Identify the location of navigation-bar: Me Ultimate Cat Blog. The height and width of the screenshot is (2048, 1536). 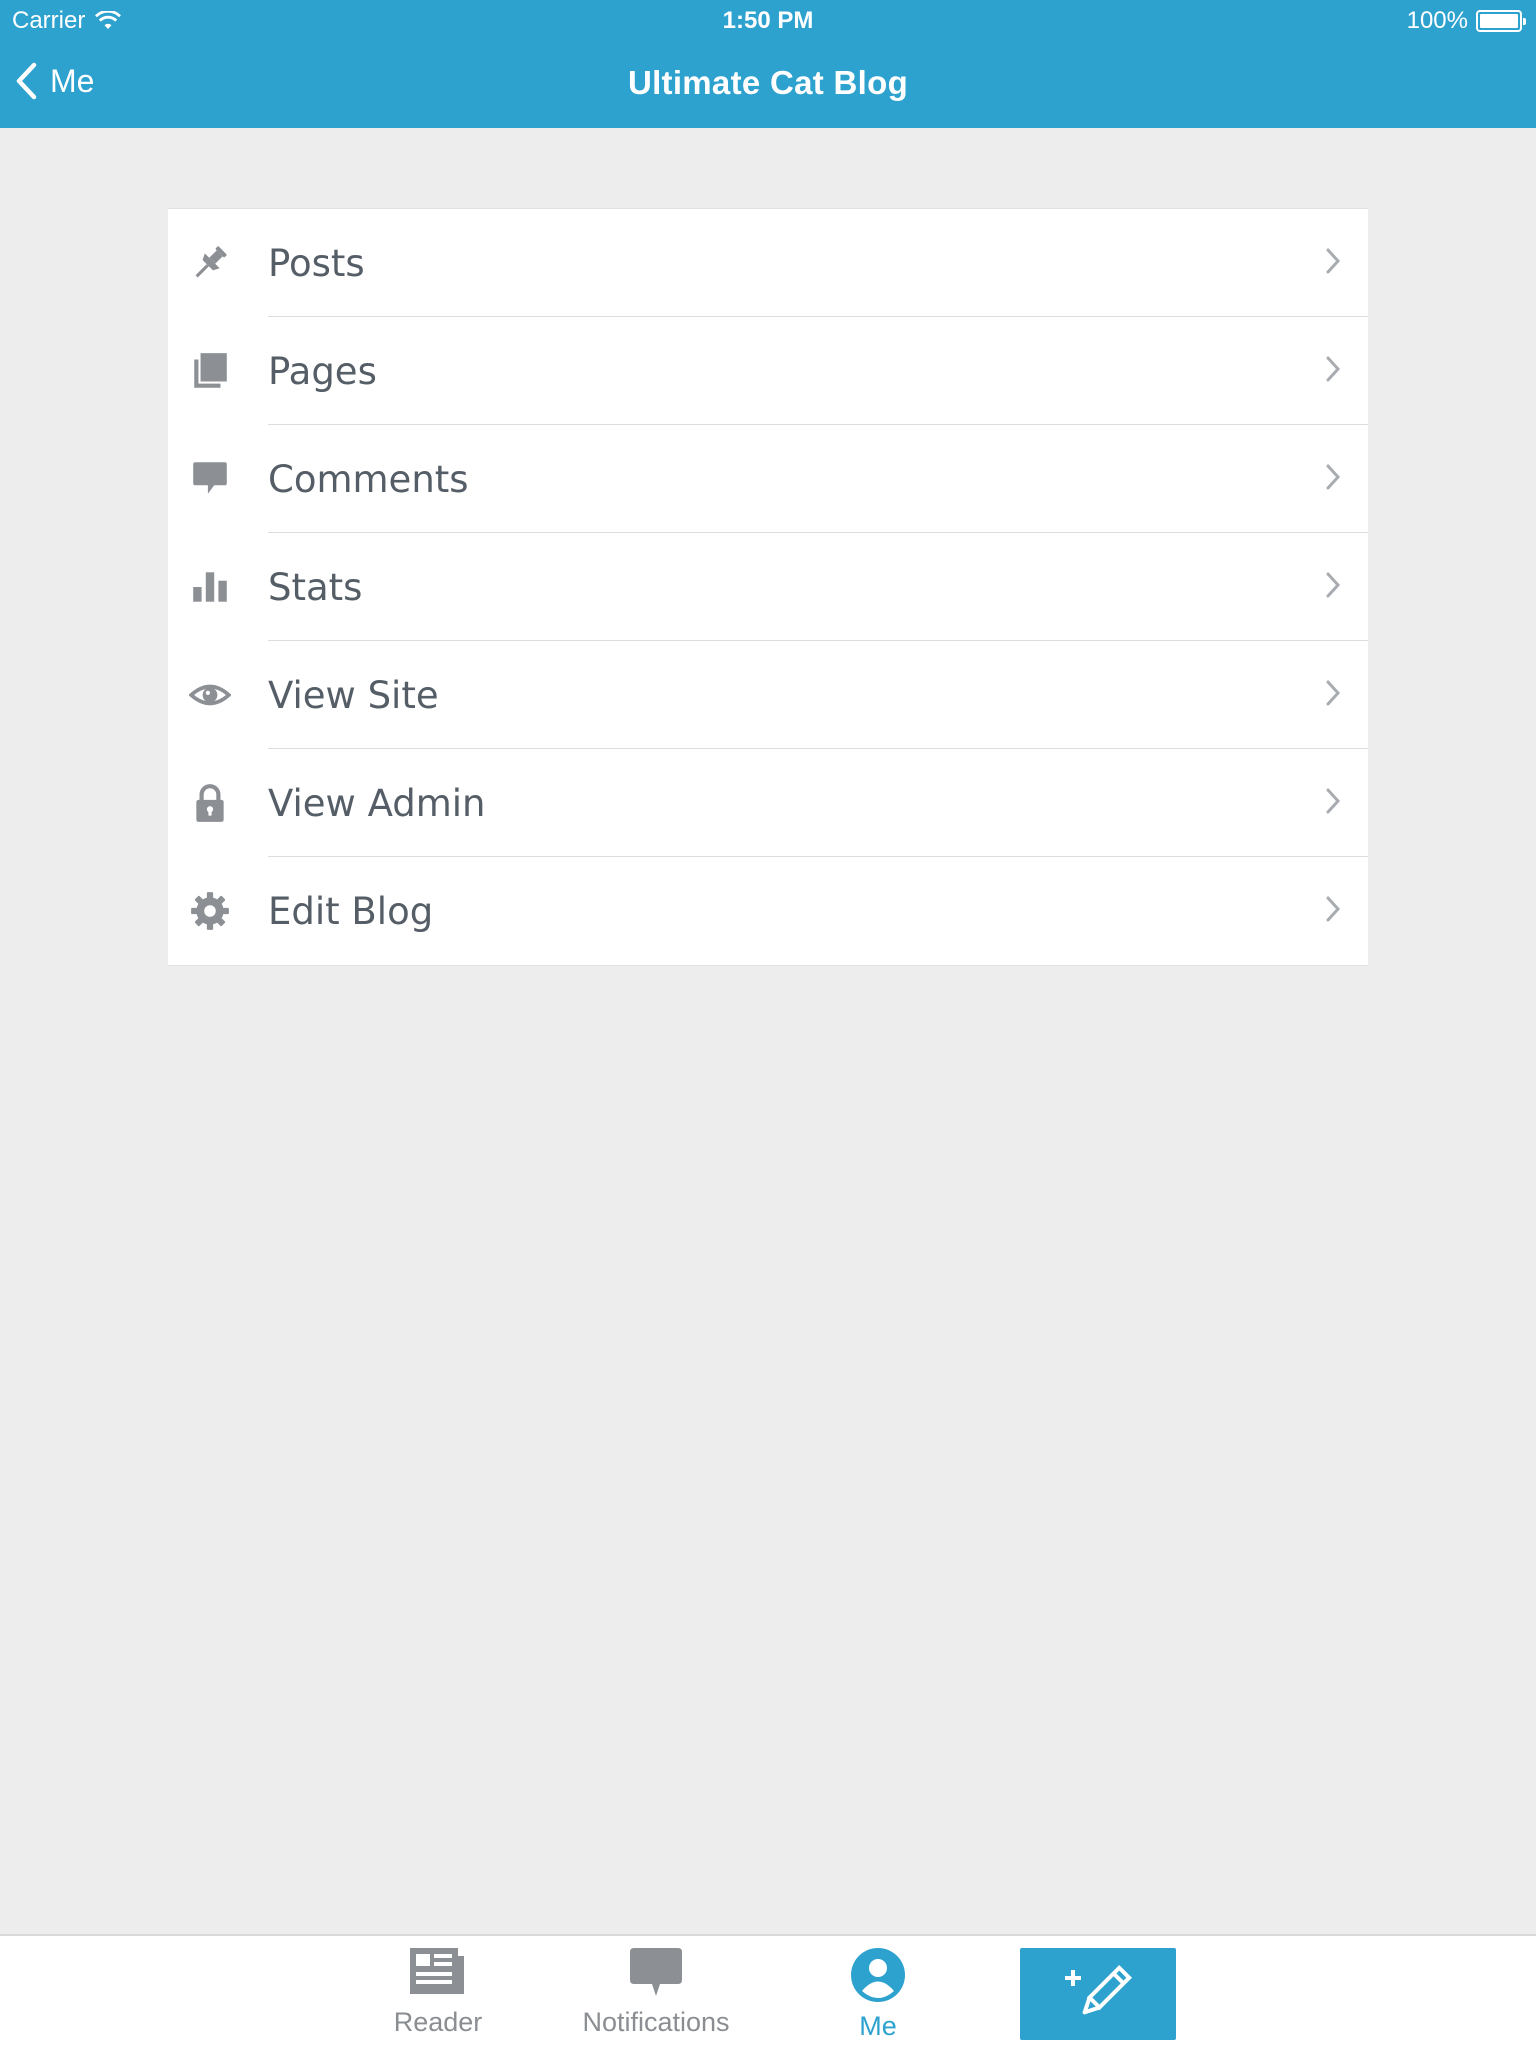
(768, 84).